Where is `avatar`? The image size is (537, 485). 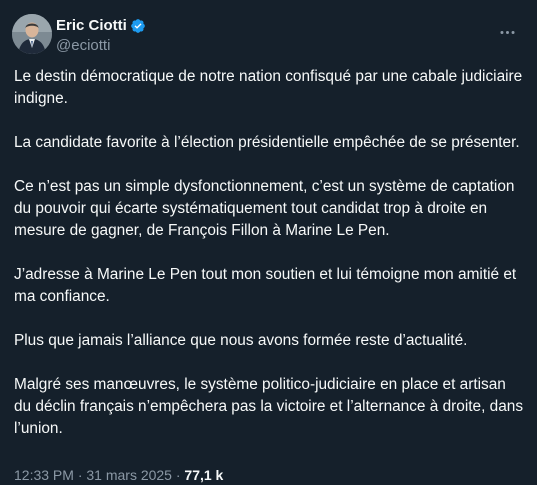 avatar is located at coordinates (32, 34).